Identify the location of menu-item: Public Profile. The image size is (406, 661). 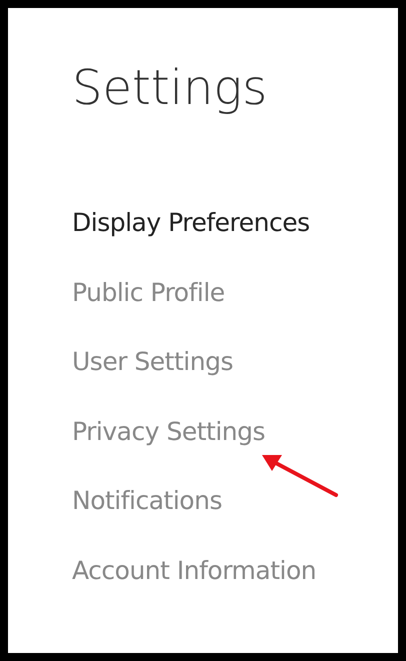
(148, 292).